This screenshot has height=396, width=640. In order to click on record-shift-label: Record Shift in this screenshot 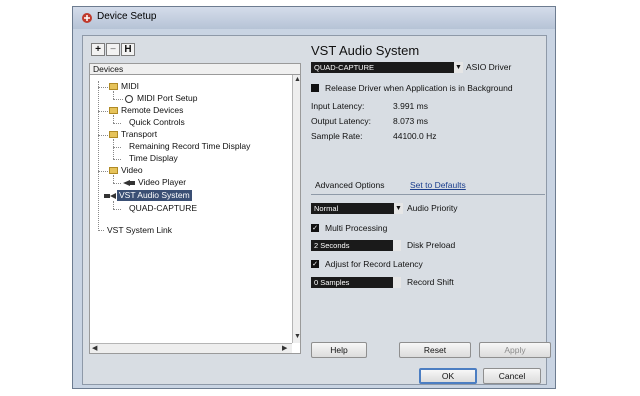, I will do `click(430, 282)`.